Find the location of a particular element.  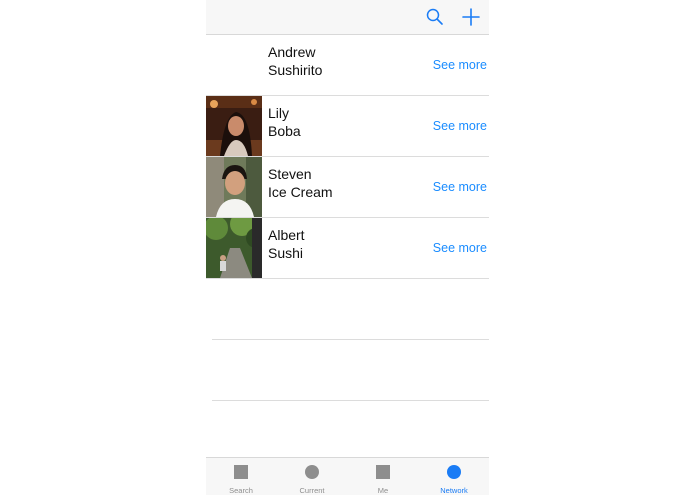

contact-favorite-food: Sushirito is located at coordinates (295, 70).